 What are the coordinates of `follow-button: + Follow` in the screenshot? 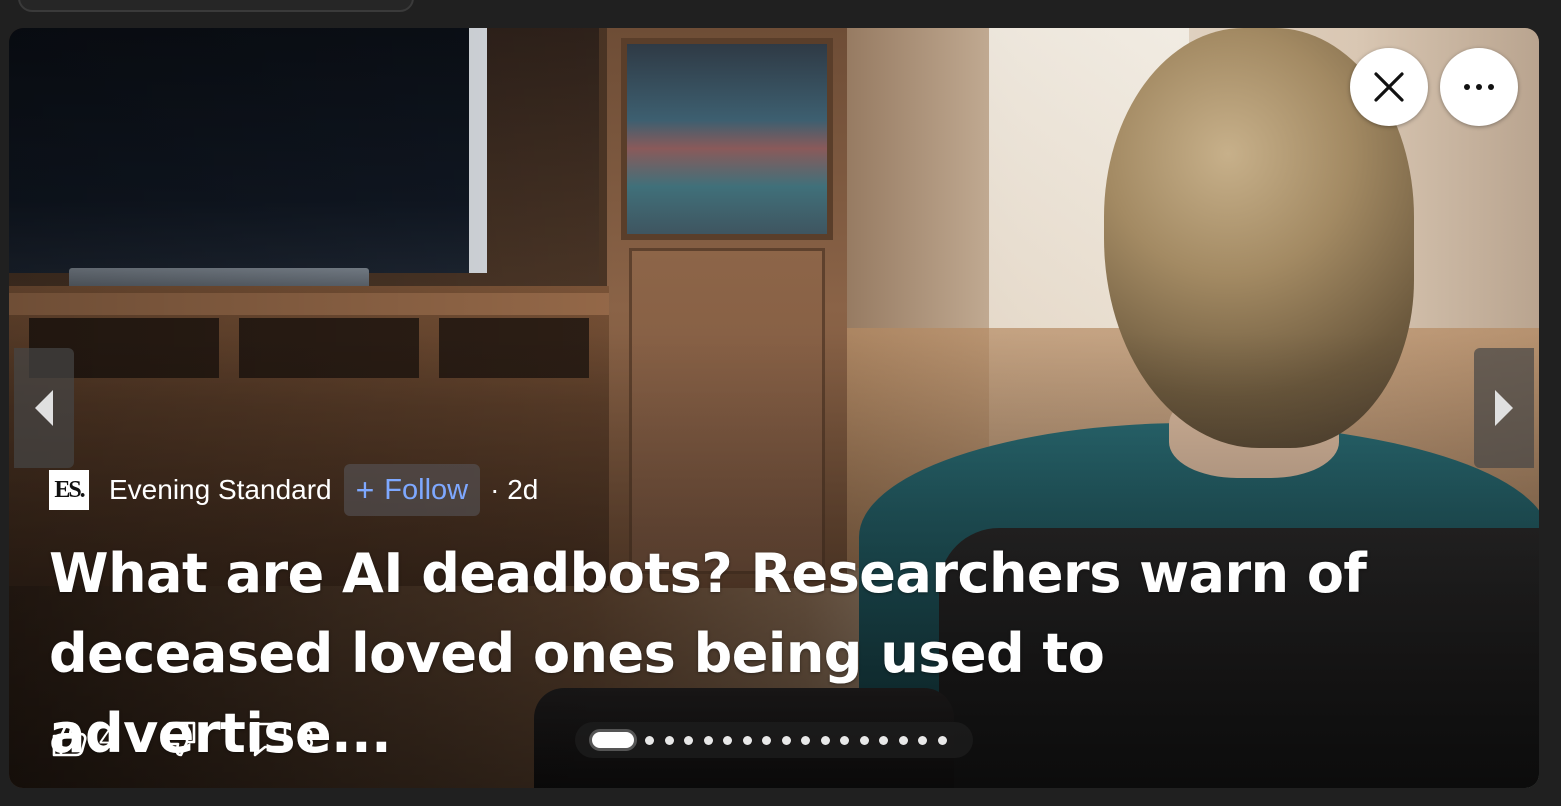 It's located at (412, 490).